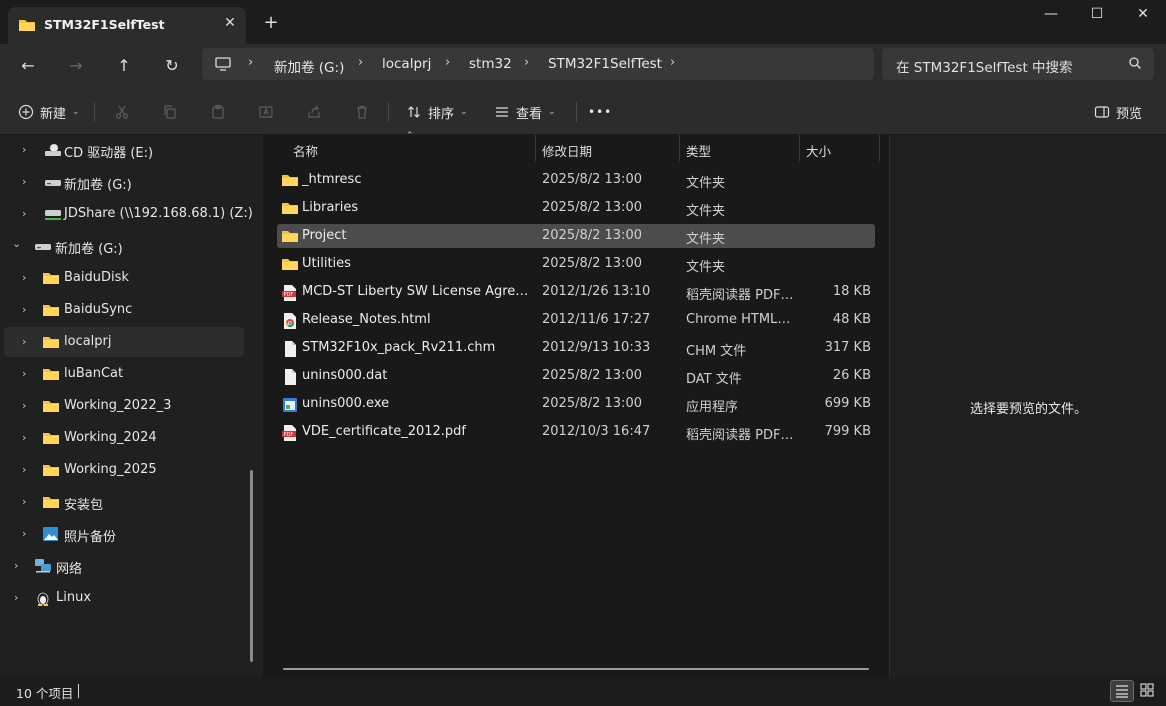 The image size is (1166, 706). Describe the element at coordinates (124, 150) in the screenshot. I see `sidebar-item-cd-drive-e: › CD 驱动器 (E:)` at that location.